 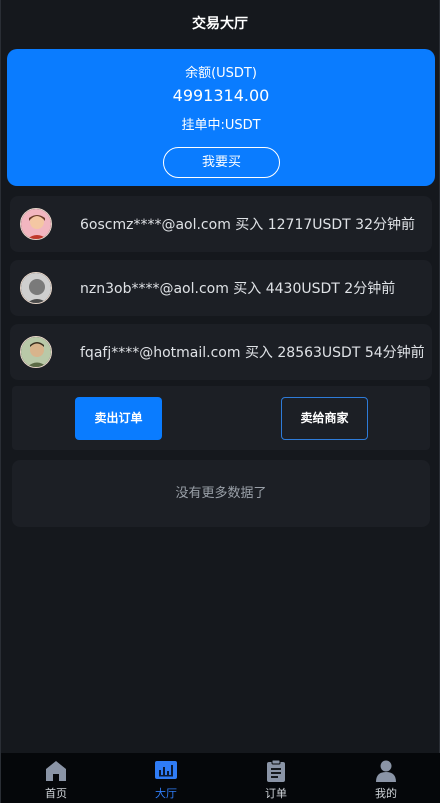 I want to click on order-icon, so click(x=276, y=770).